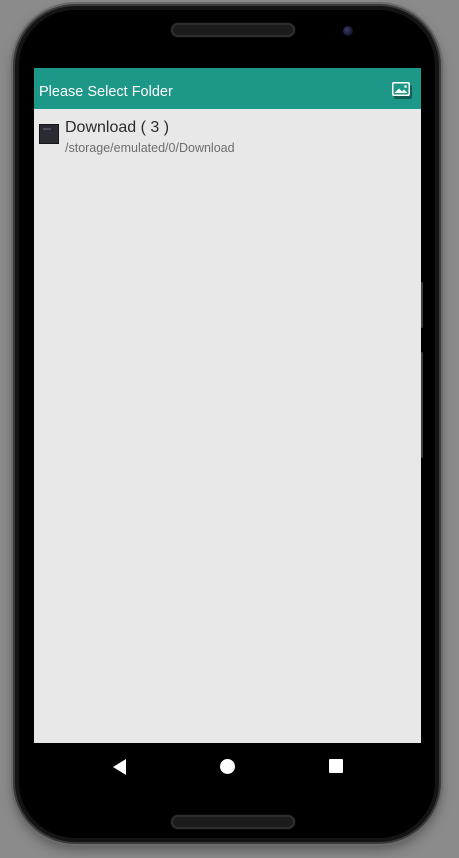 The width and height of the screenshot is (459, 858). I want to click on home-icon, so click(227, 766).